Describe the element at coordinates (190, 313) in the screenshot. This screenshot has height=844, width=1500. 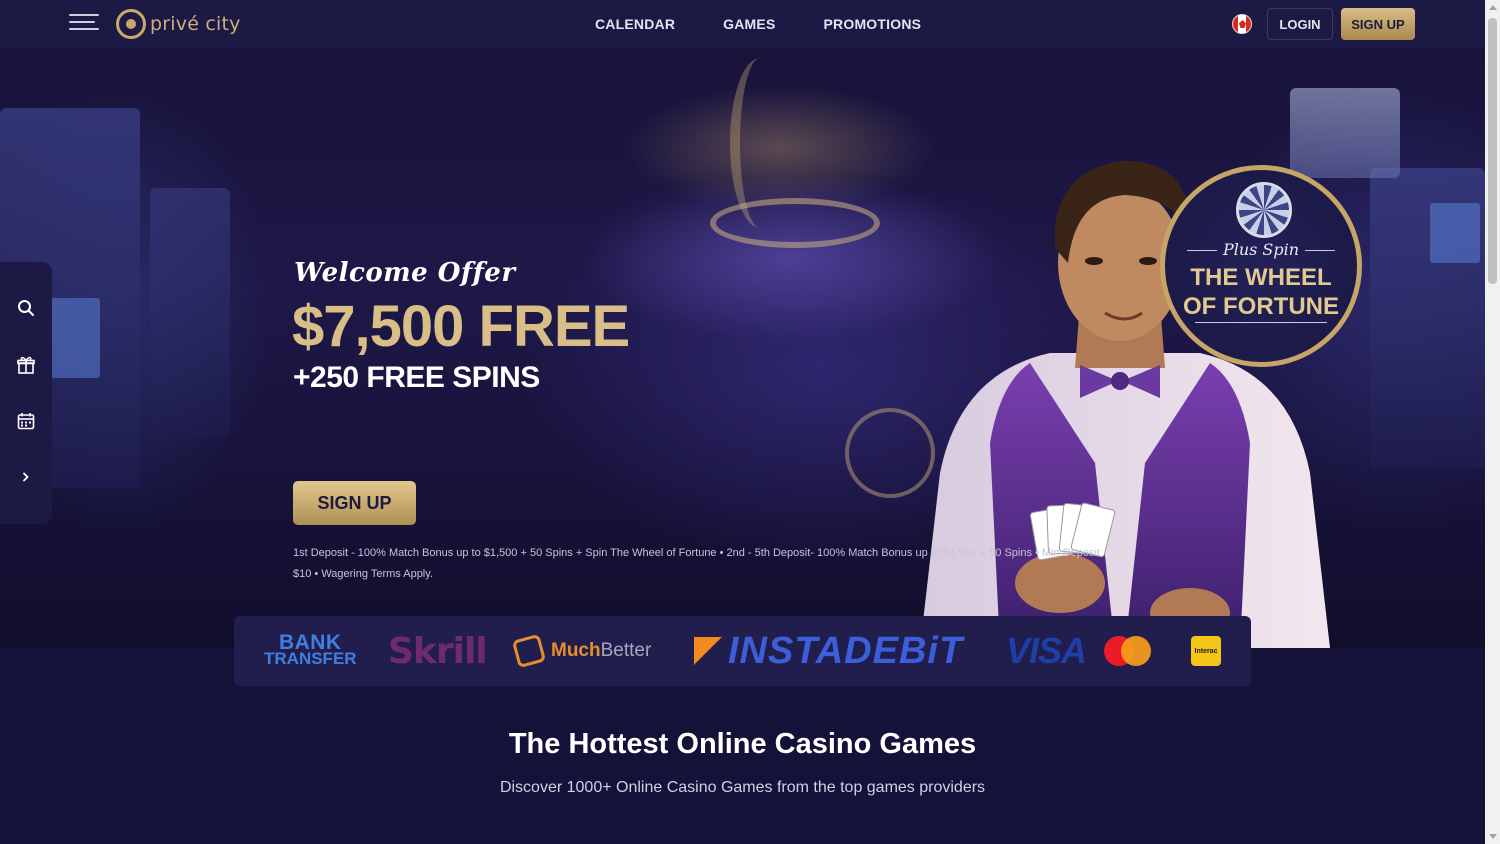
I see `background-slot-machine` at that location.